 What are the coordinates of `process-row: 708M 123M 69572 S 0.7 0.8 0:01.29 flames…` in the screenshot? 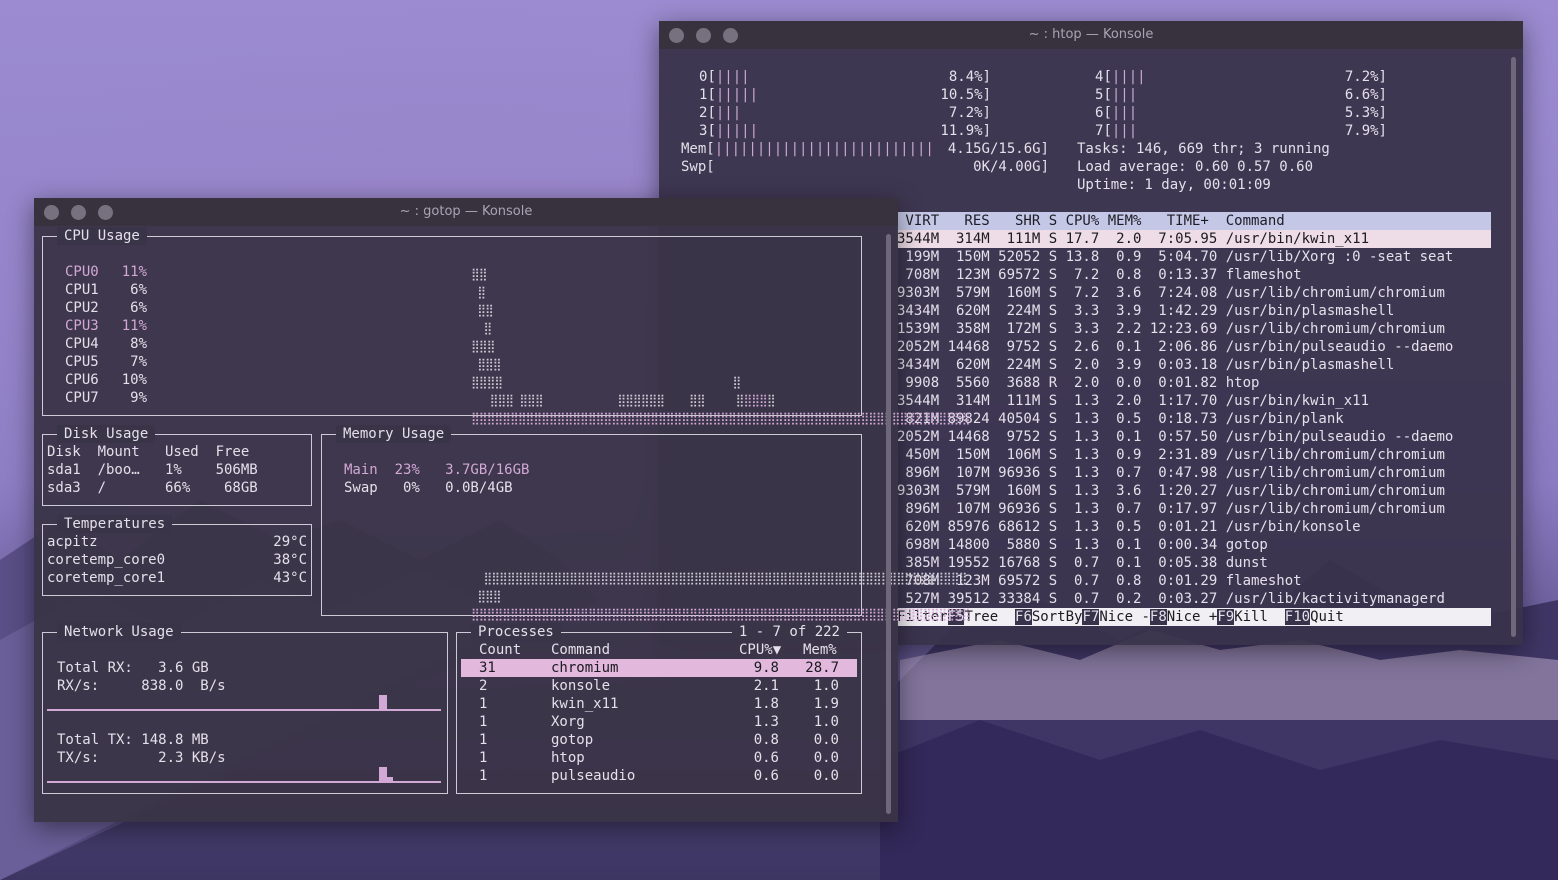 It's located at (1194, 581).